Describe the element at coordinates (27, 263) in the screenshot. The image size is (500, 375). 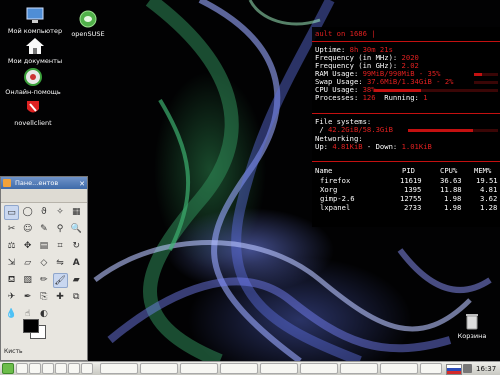
I see `shear-tool-icon: ▱` at that location.